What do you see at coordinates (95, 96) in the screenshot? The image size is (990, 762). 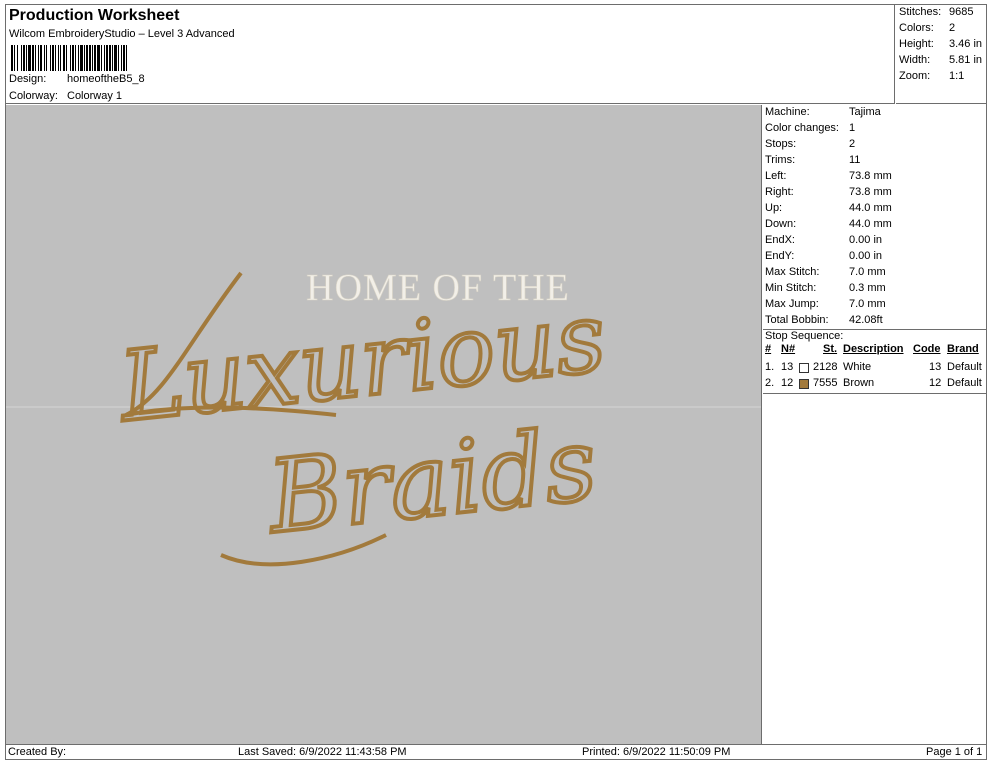 I see `colorway-value: Colorway 1` at bounding box center [95, 96].